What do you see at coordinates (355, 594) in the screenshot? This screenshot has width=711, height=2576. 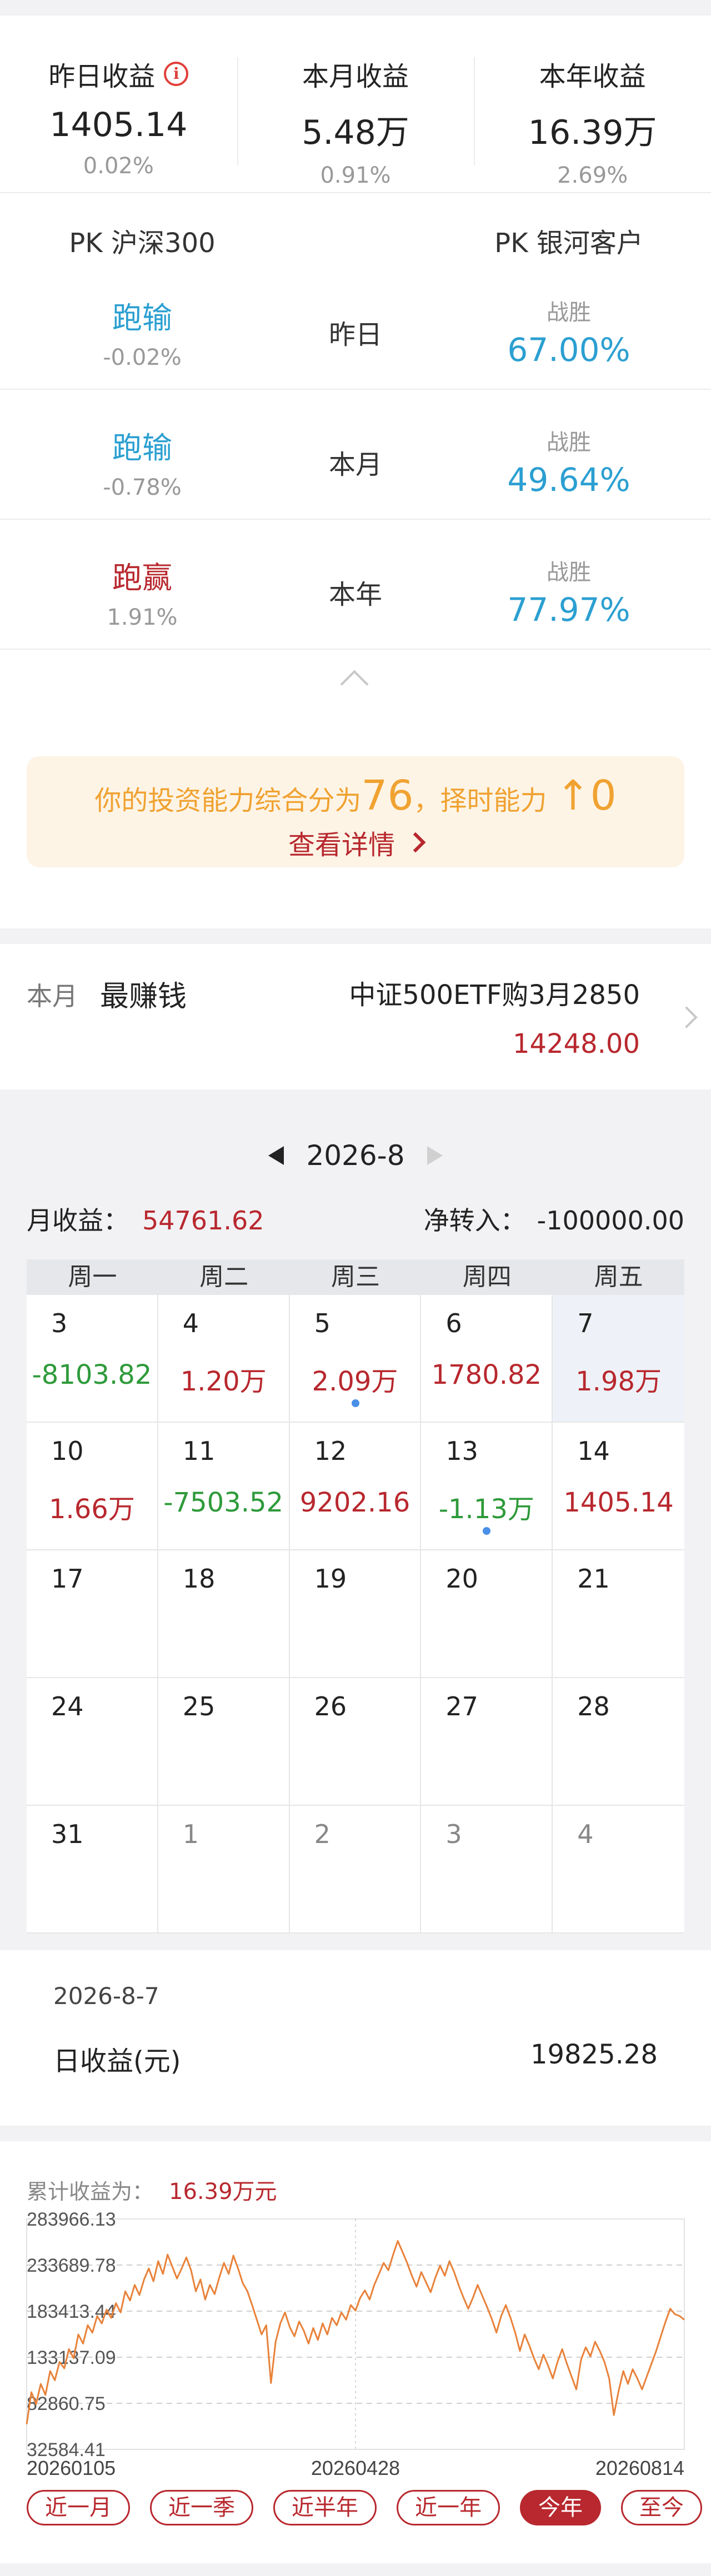 I see `pk-period: 本年` at bounding box center [355, 594].